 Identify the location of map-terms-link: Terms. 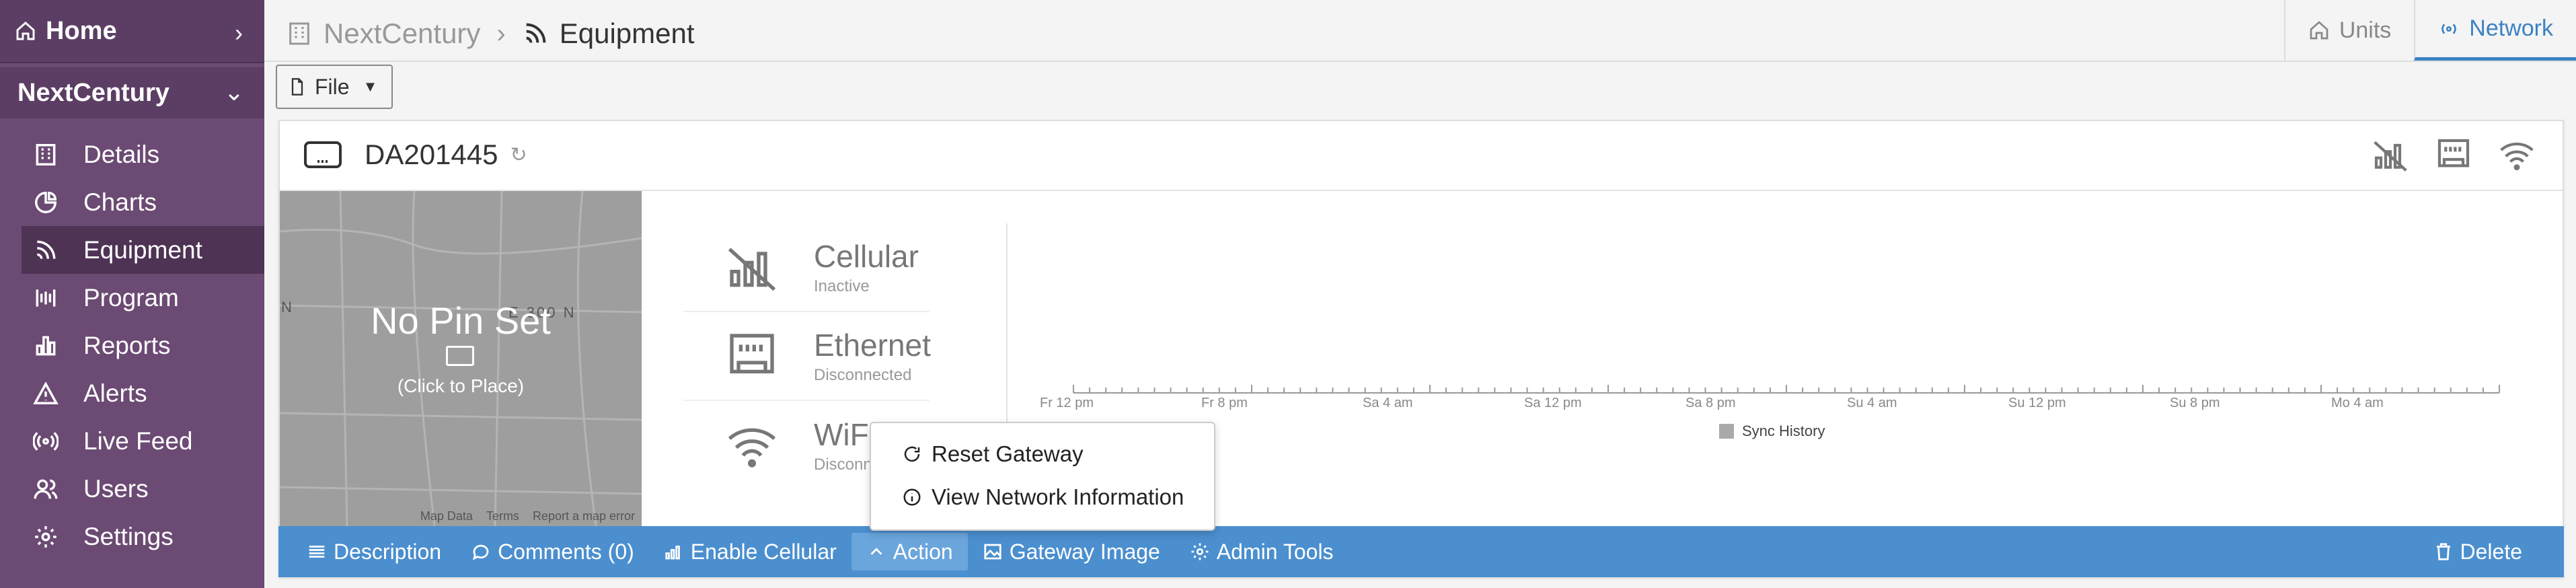
(502, 516).